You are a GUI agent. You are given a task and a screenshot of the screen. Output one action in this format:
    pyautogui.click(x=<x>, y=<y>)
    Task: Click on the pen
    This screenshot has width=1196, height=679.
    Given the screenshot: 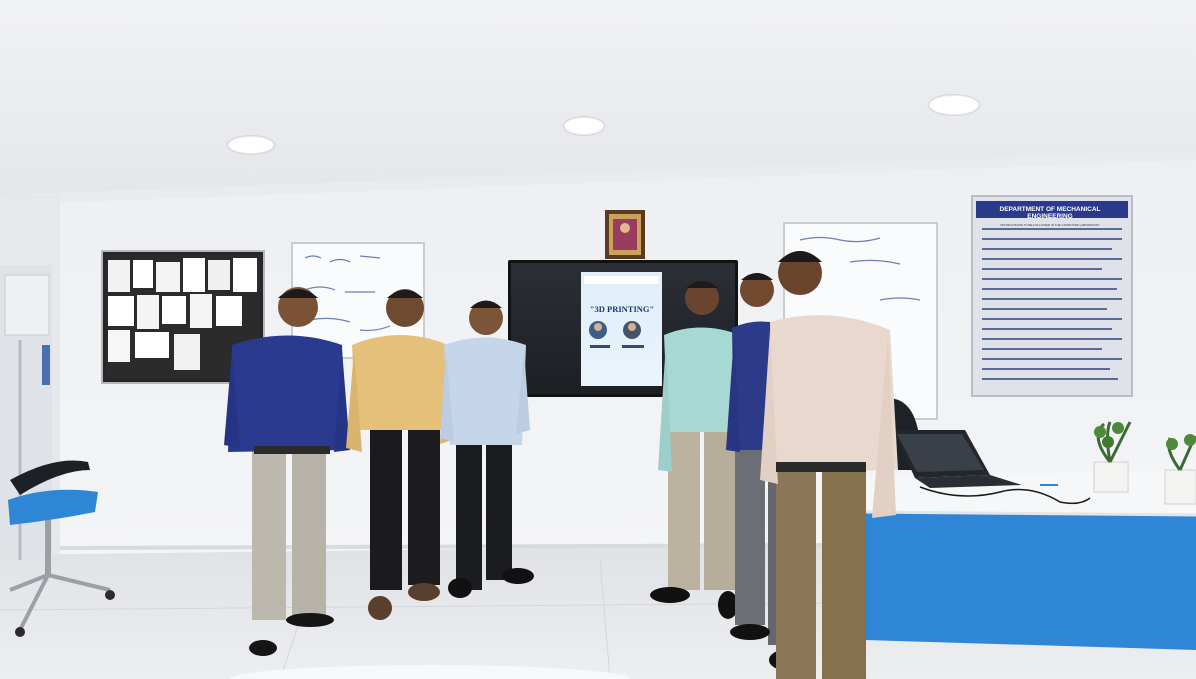 What is the action you would take?
    pyautogui.click(x=1049, y=485)
    